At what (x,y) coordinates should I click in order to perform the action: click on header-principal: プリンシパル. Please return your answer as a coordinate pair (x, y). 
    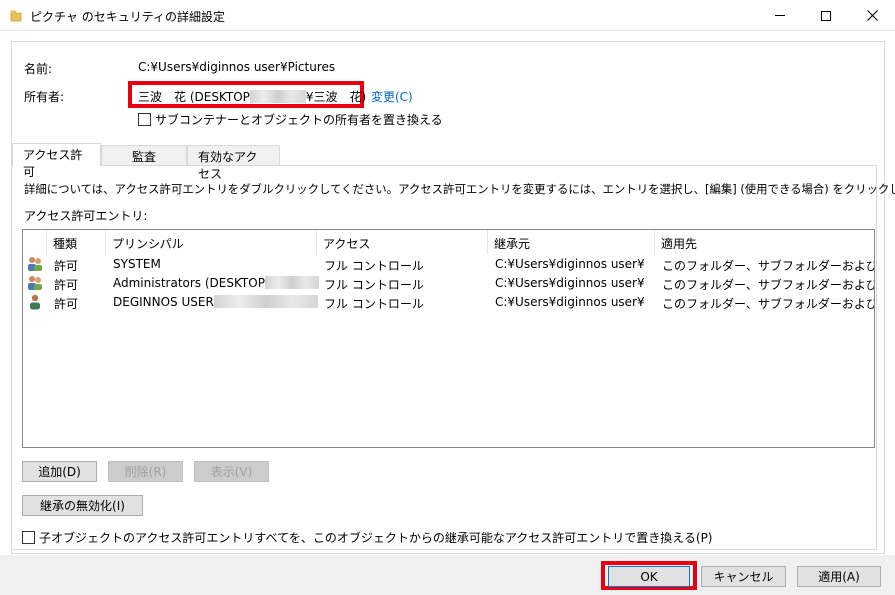
    Looking at the image, I should click on (211, 242).